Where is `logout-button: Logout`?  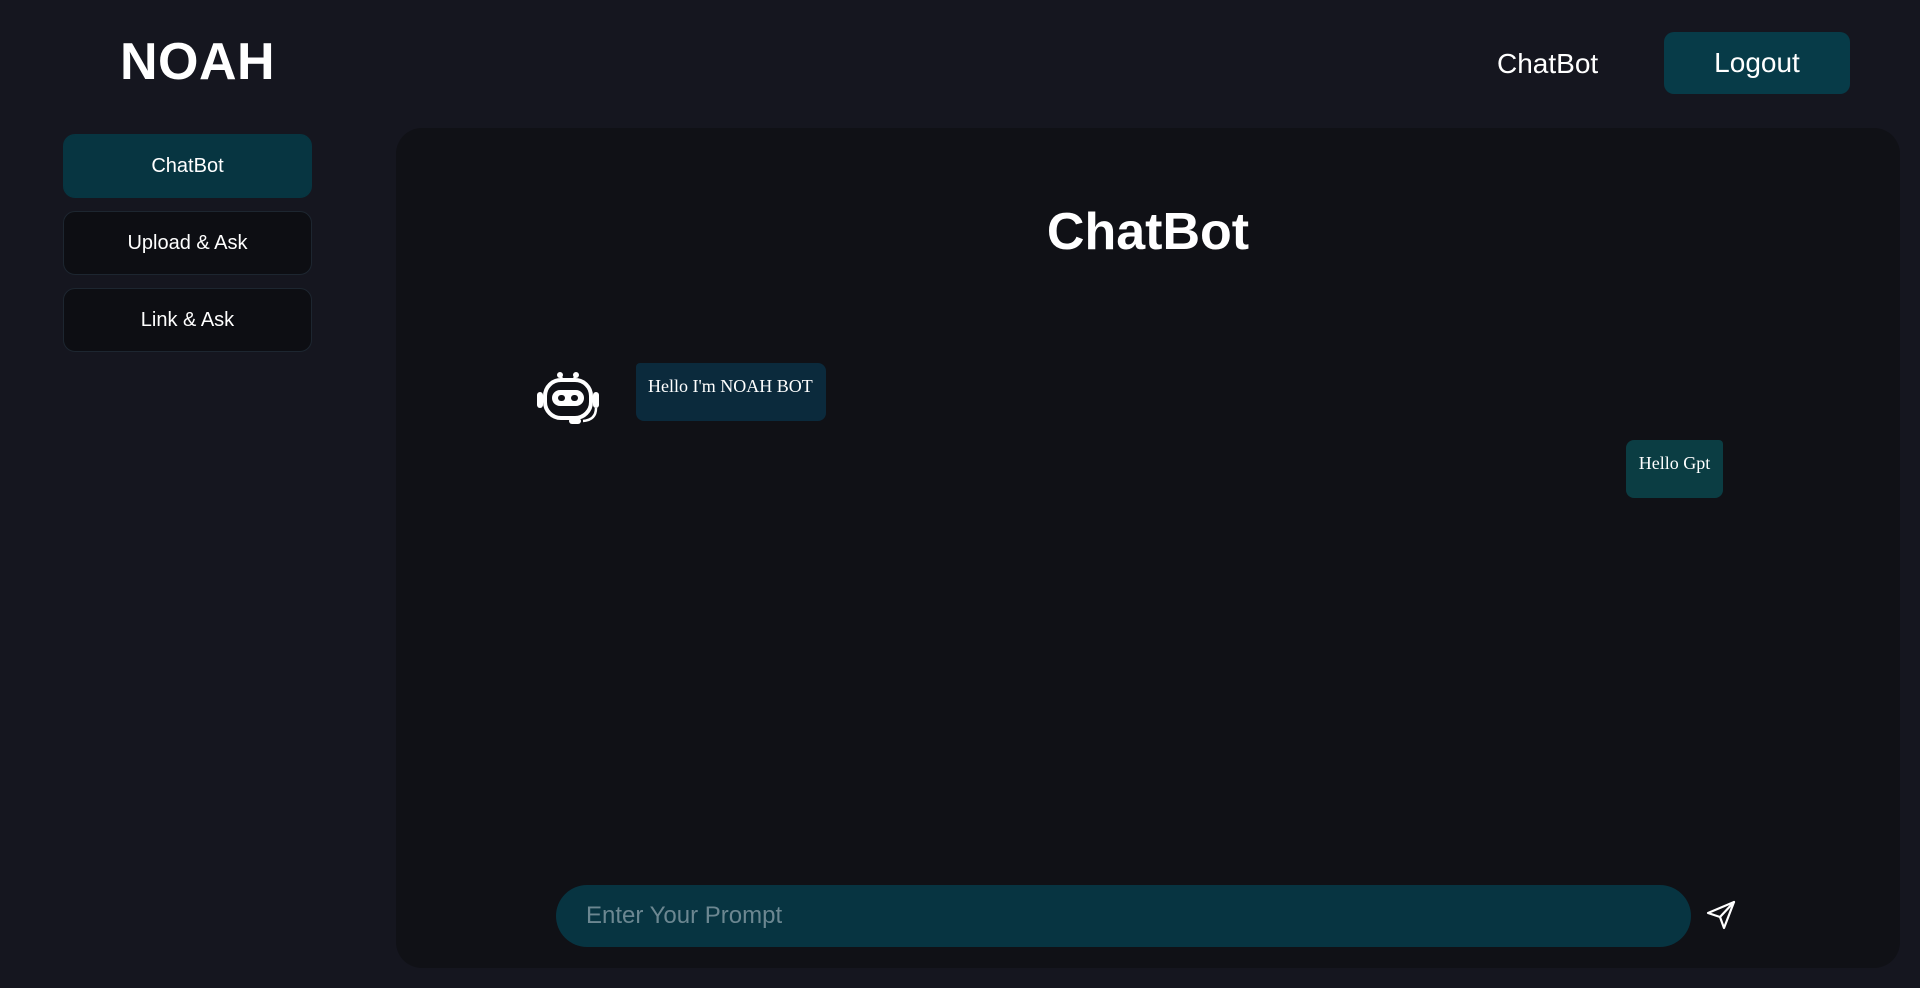
logout-button: Logout is located at coordinates (1757, 63).